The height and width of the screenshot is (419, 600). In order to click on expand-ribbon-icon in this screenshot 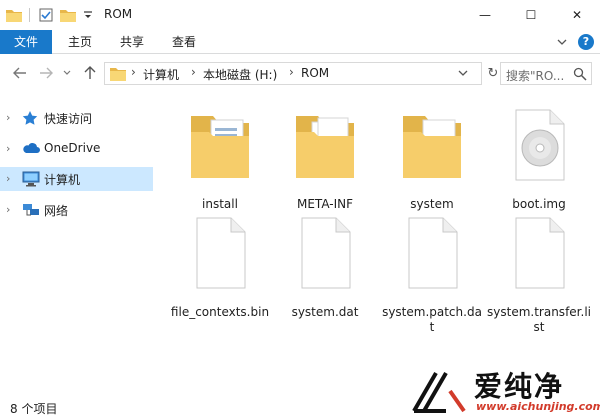, I will do `click(562, 42)`.